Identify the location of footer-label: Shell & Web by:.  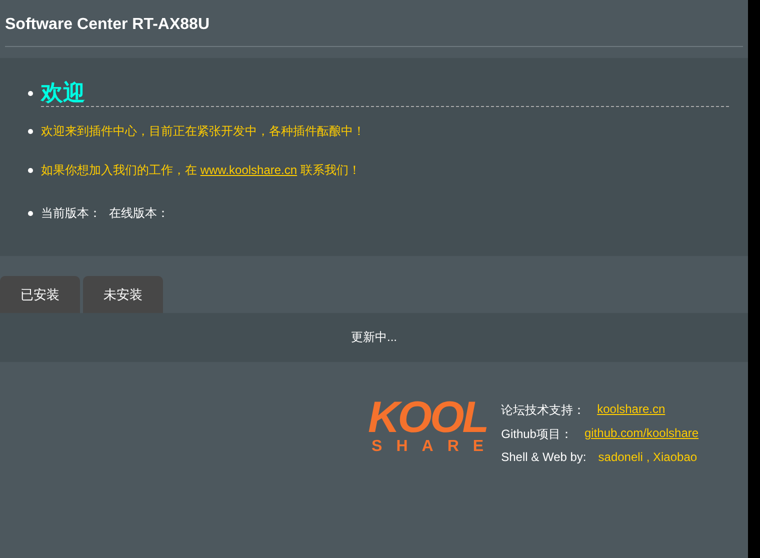
(543, 457).